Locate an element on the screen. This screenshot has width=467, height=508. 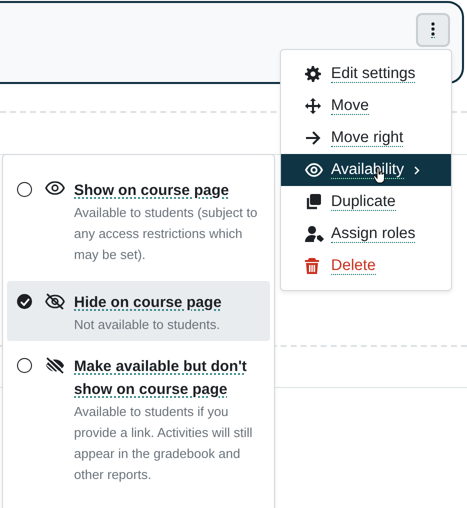
menu-item: Move right is located at coordinates (366, 138).